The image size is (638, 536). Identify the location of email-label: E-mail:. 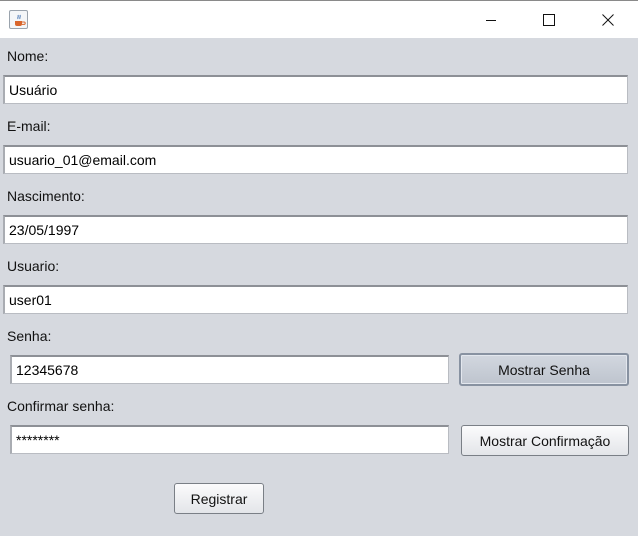
(29, 126).